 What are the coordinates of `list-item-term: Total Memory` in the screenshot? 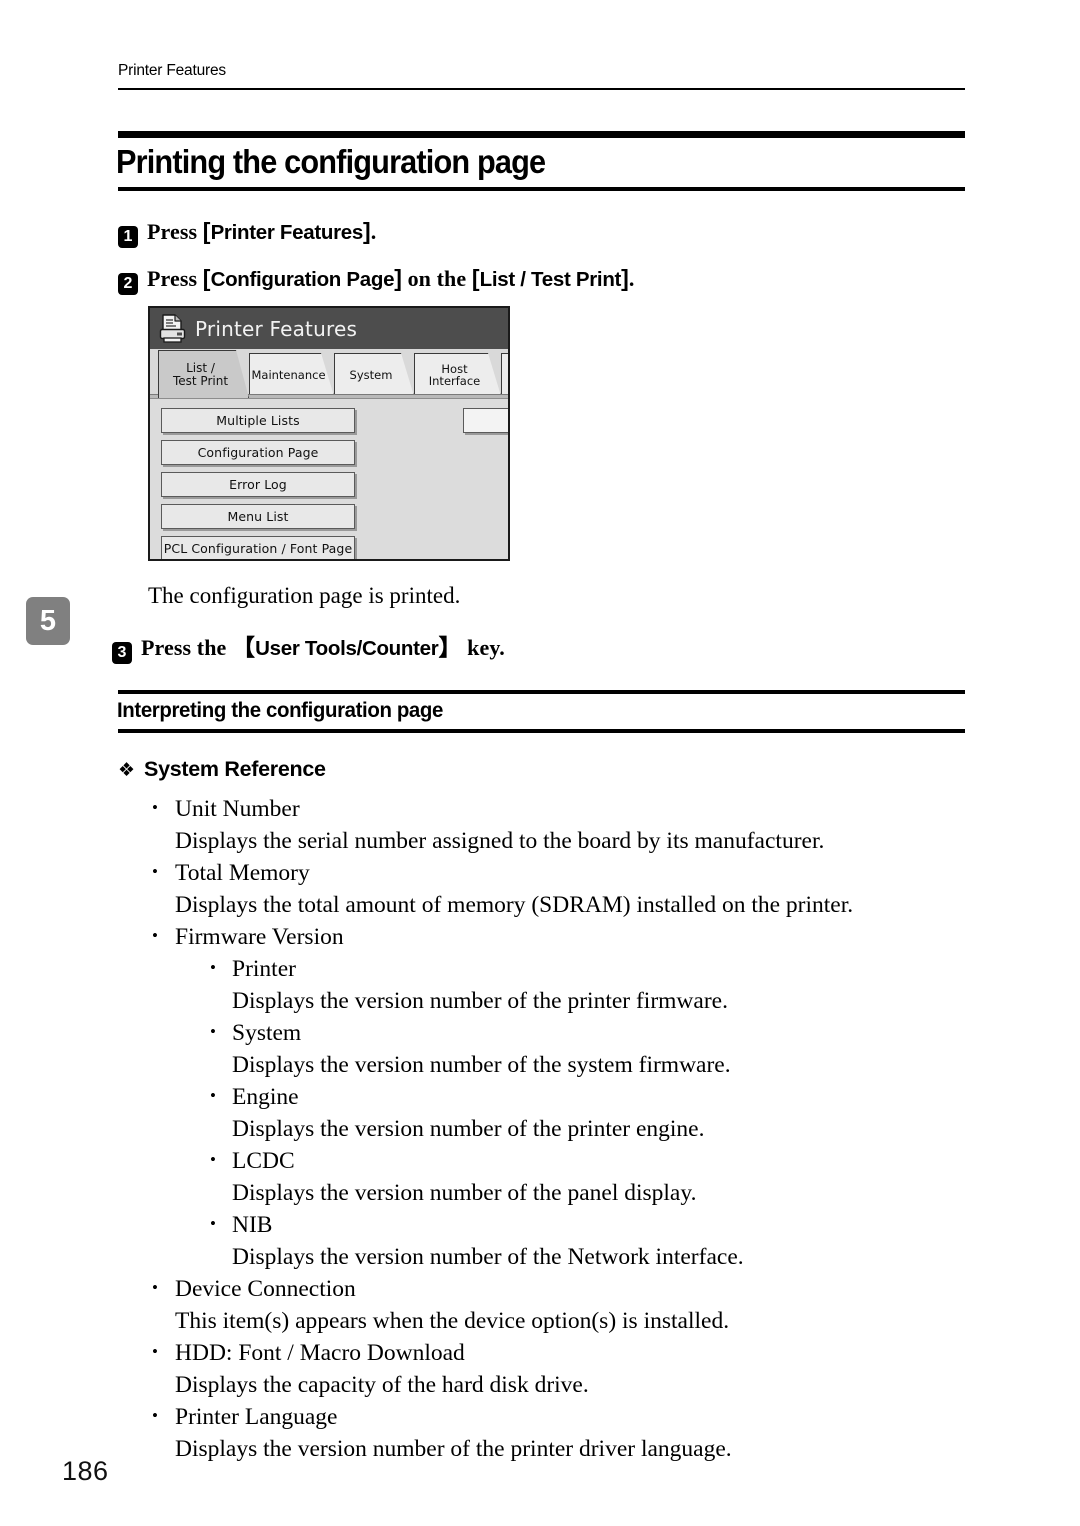 It's located at (565, 872).